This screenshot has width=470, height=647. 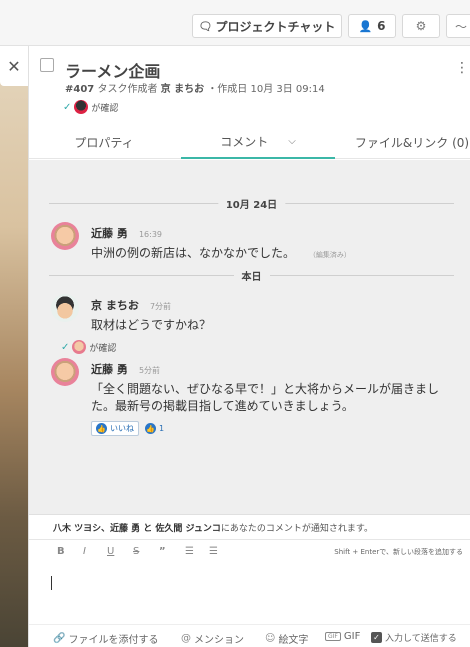 I want to click on tab-comment: コメント ⌵, so click(x=258, y=142).